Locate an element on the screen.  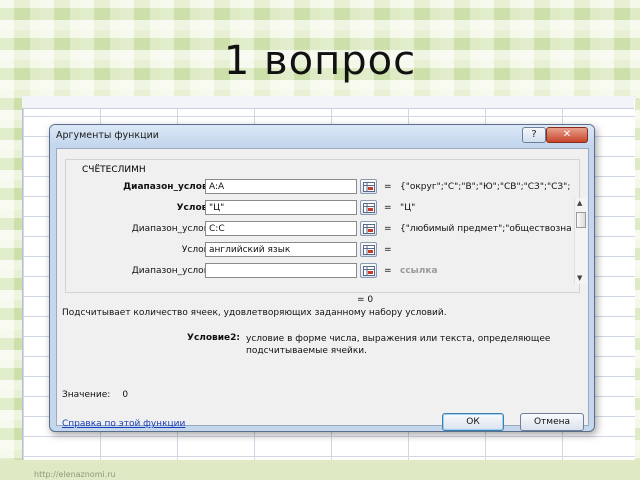
scroll-up-icon: ▲ is located at coordinates (579, 203).